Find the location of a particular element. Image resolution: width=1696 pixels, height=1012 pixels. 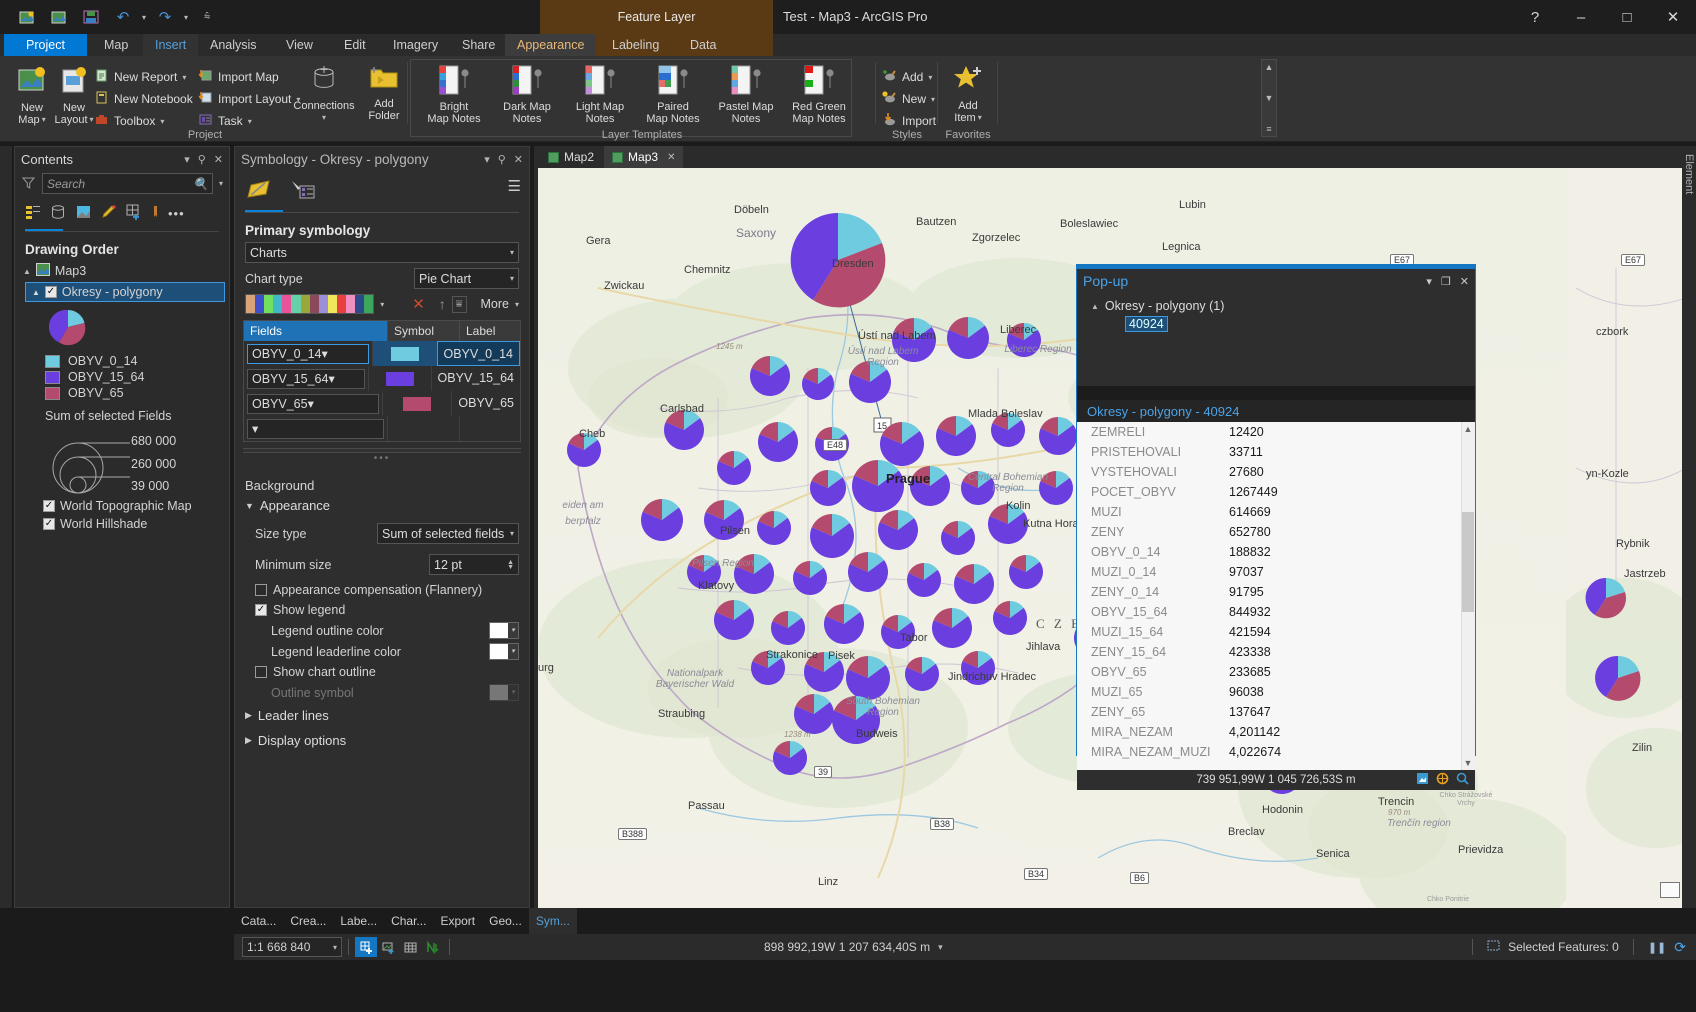

connections-caret-icon: ▾ is located at coordinates (324, 118).